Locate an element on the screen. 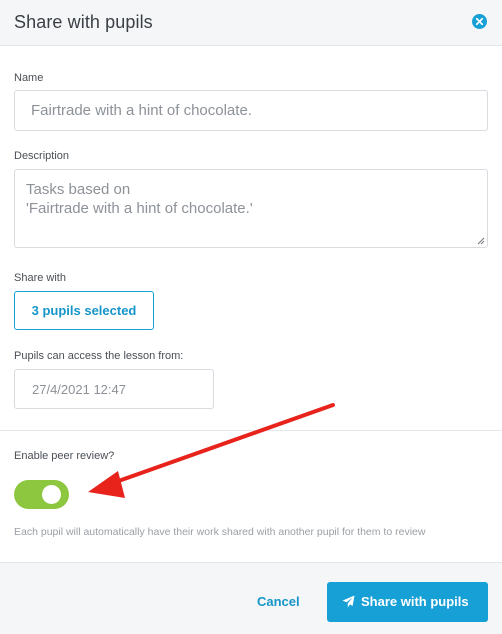  name-input-value: Fairtrade with a hint of chocolate. is located at coordinates (141, 110).